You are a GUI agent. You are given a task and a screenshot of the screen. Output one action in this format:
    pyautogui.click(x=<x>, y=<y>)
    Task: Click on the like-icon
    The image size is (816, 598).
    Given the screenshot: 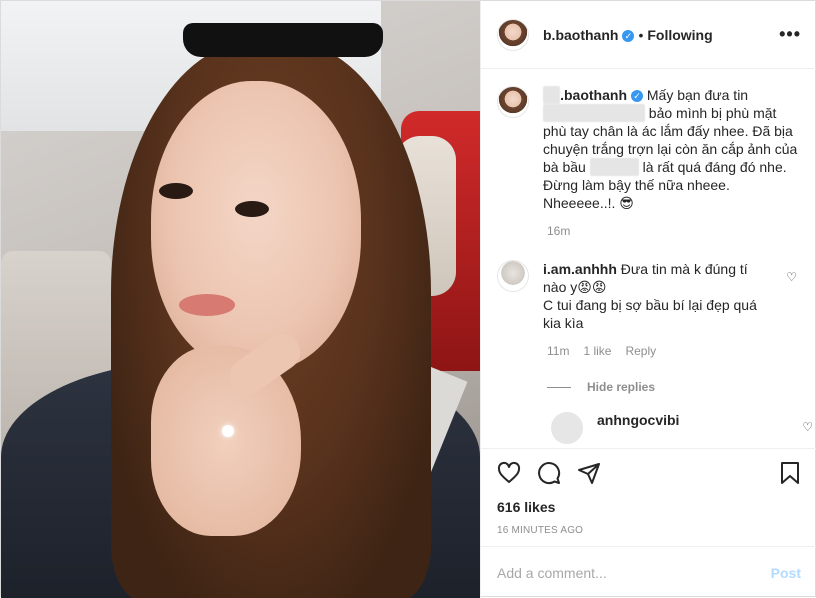 What is the action you would take?
    pyautogui.click(x=509, y=473)
    